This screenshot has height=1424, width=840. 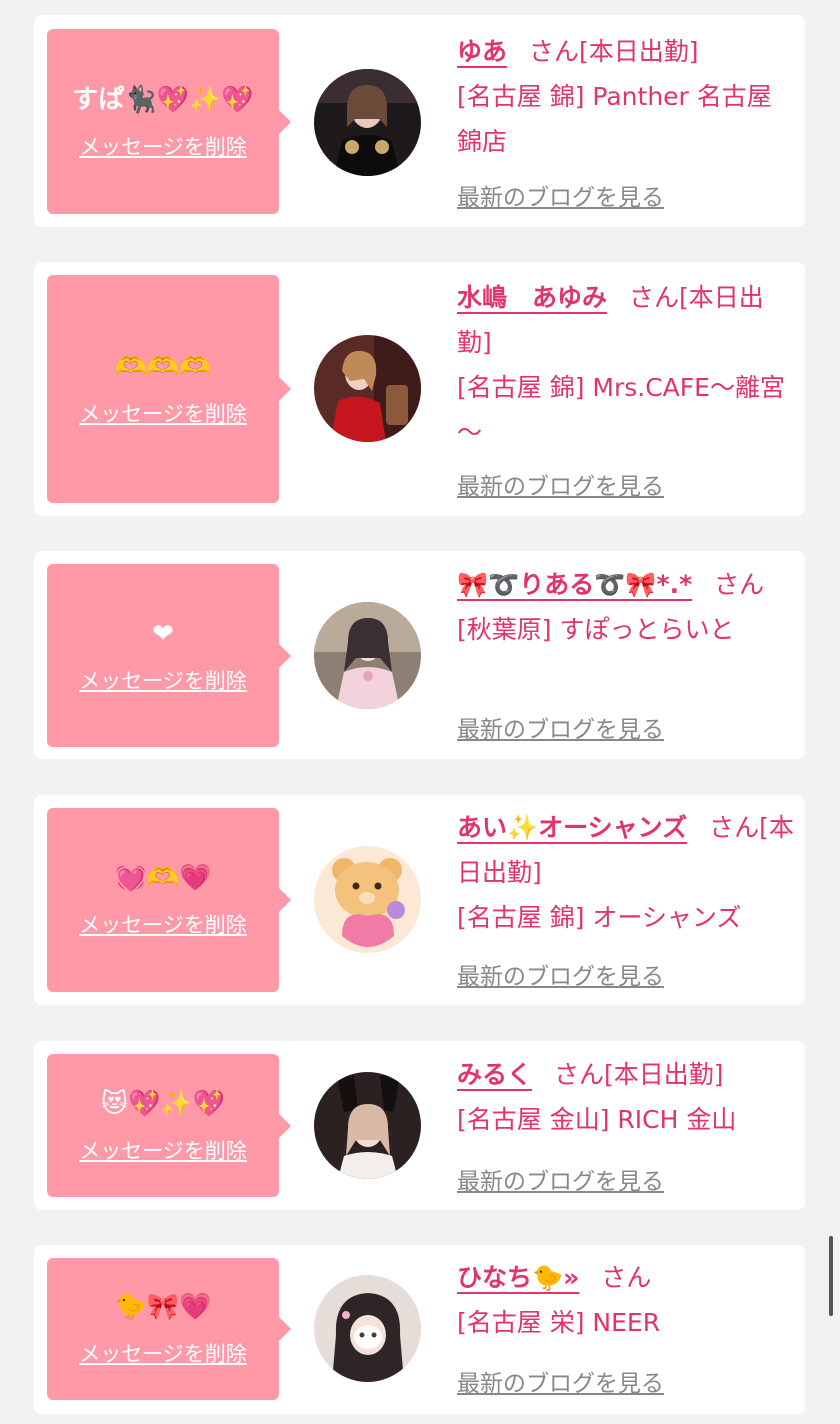 What do you see at coordinates (494, 1074) in the screenshot?
I see `cast-name-link: みるく` at bounding box center [494, 1074].